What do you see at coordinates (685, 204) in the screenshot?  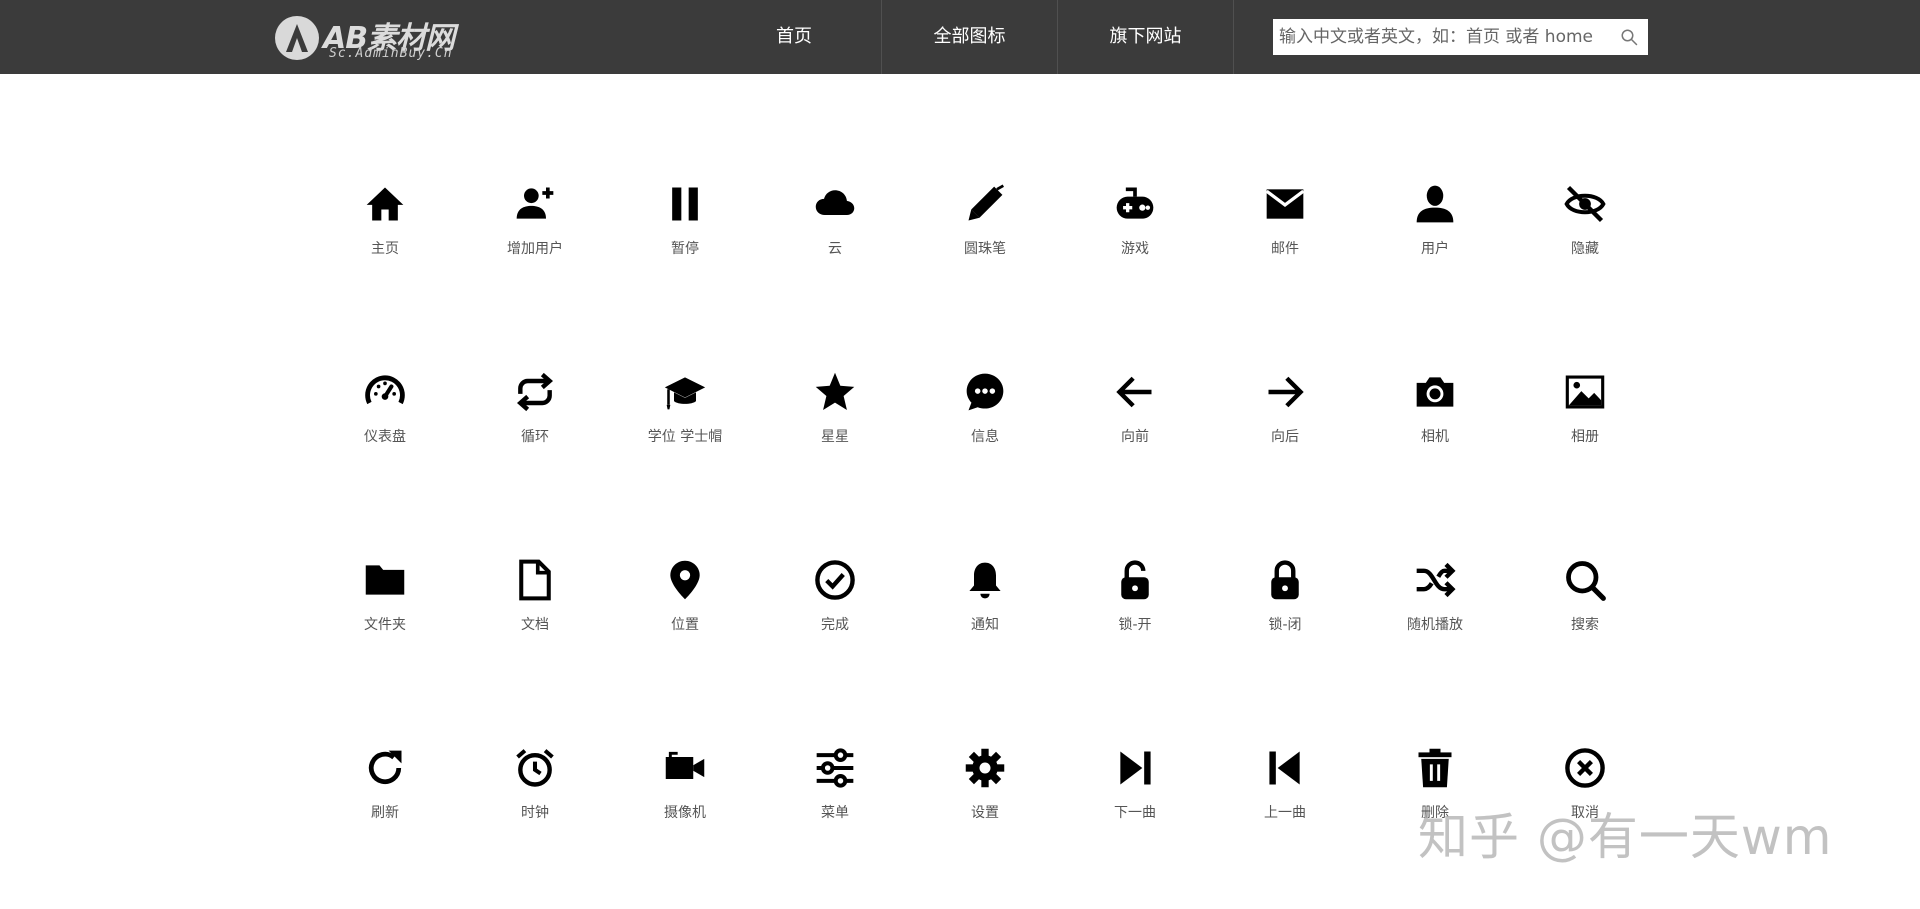 I see `pause-icon` at bounding box center [685, 204].